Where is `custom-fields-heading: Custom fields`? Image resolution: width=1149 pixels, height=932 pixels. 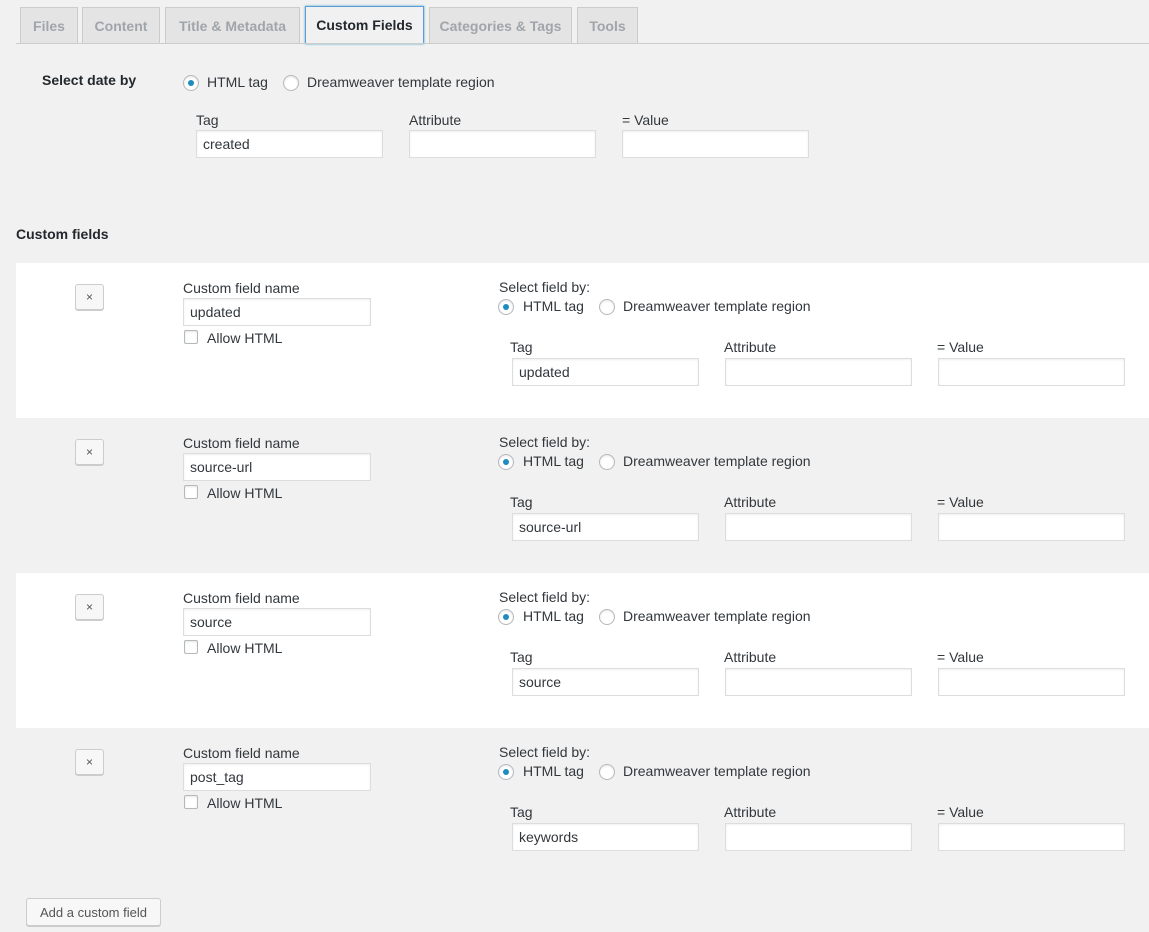 custom-fields-heading: Custom fields is located at coordinates (62, 234).